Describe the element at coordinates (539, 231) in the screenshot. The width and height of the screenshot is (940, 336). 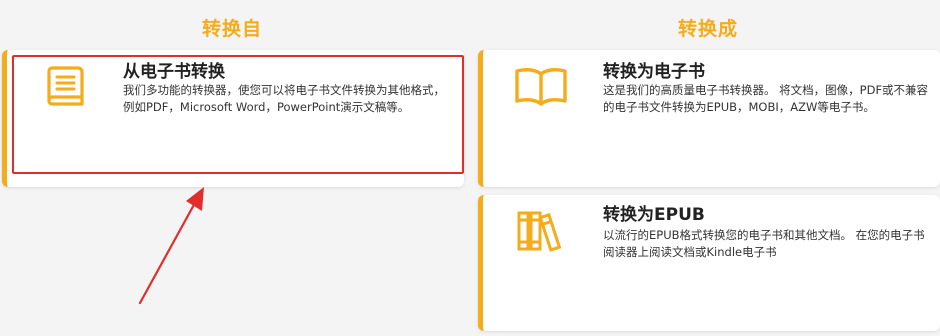
I see `books-icon` at that location.